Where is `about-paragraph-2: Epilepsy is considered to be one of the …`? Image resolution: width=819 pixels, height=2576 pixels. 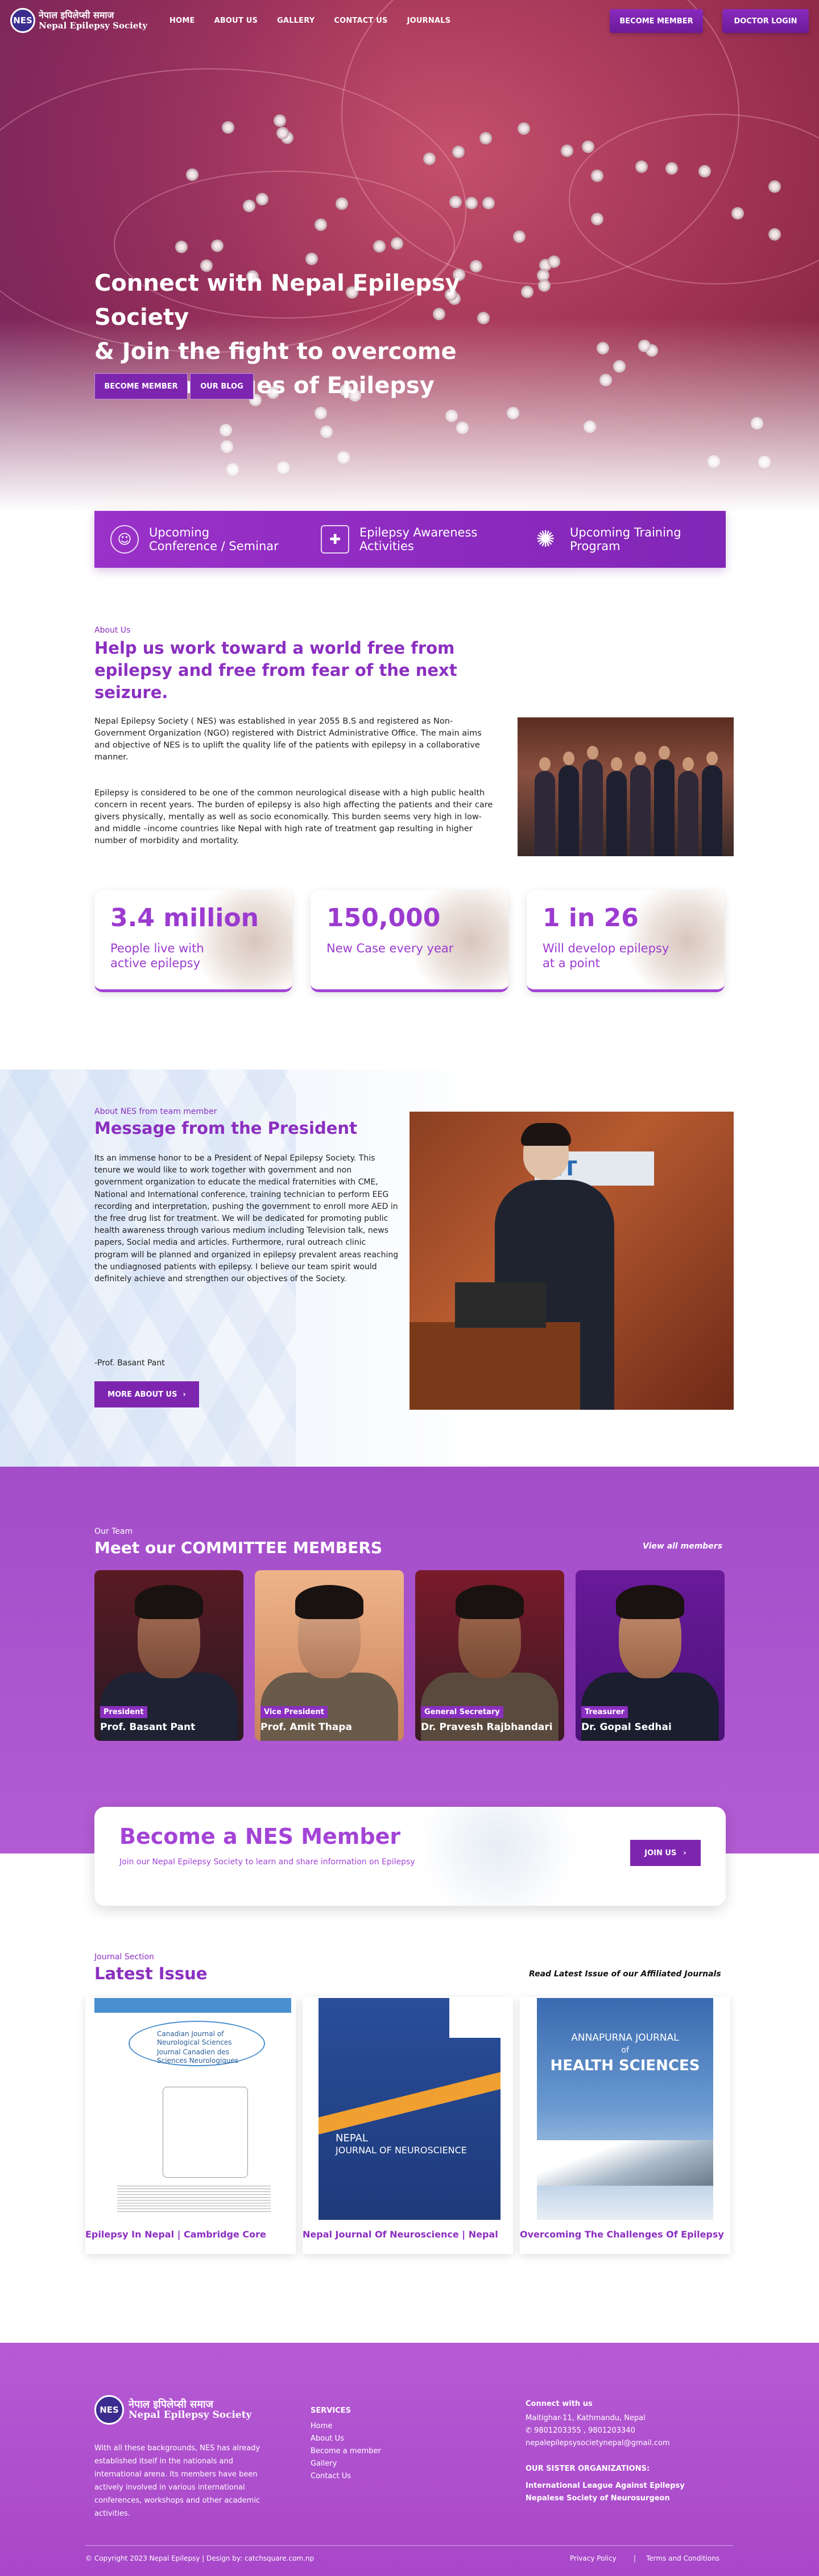
about-paragraph-2: Epilepsy is considered to be one of the … is located at coordinates (293, 817).